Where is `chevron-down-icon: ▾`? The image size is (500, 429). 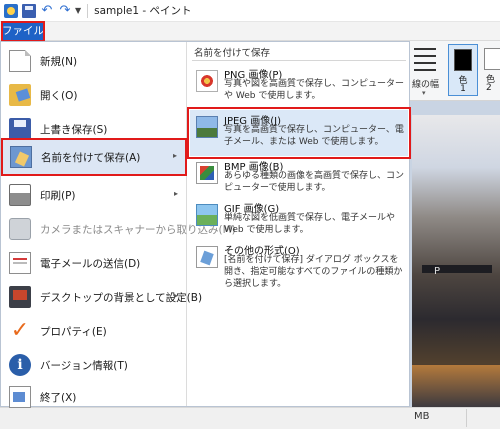
chevron-down-icon: ▾ is located at coordinates (424, 93).